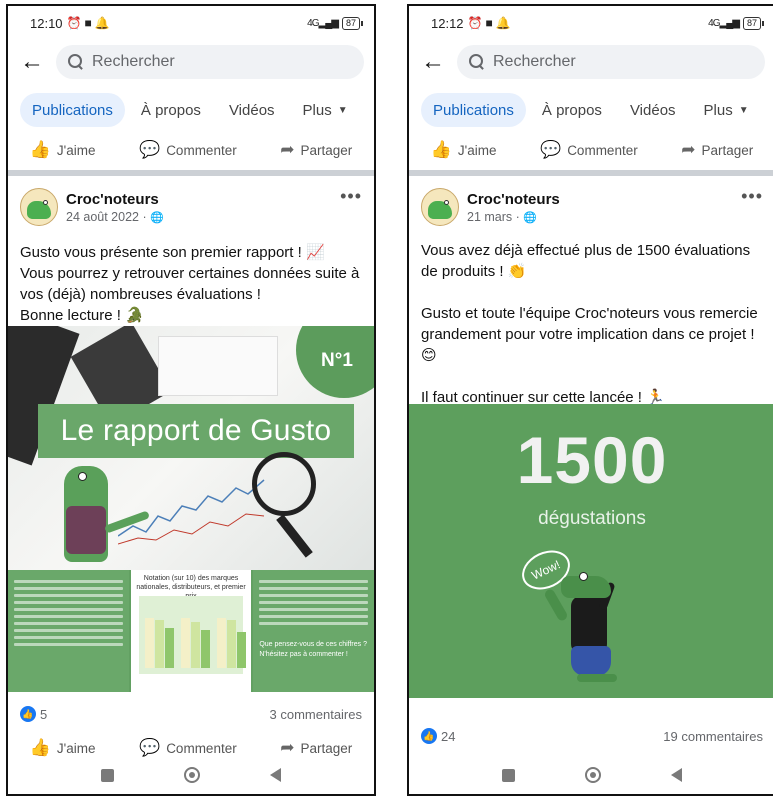 The image size is (773, 798). I want to click on reactions-summary: 👍 5 3 commentaires, so click(191, 714).